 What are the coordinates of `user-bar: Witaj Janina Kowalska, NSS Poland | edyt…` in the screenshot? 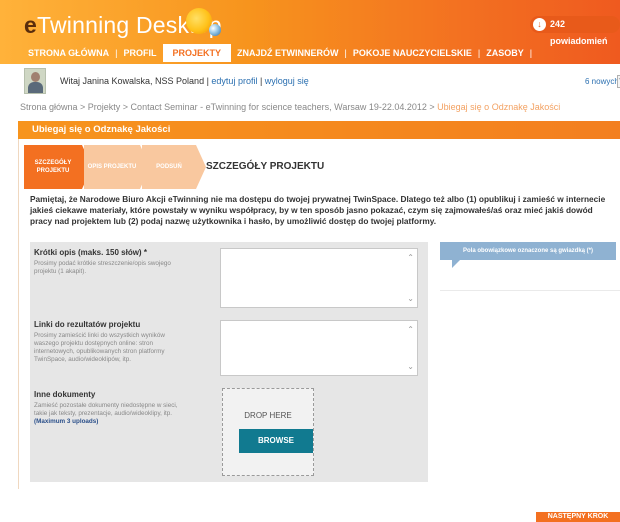 It's located at (319, 82).